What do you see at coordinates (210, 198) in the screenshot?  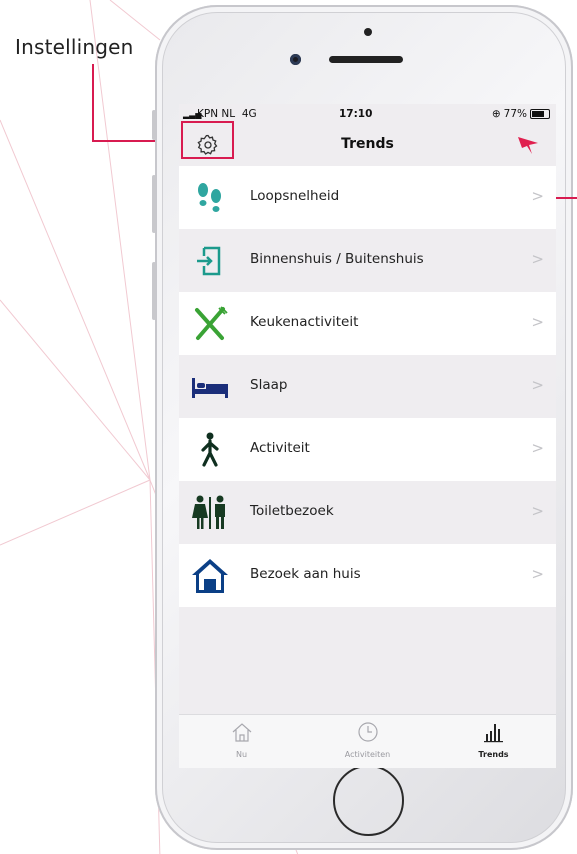 I see `footsteps-icon` at bounding box center [210, 198].